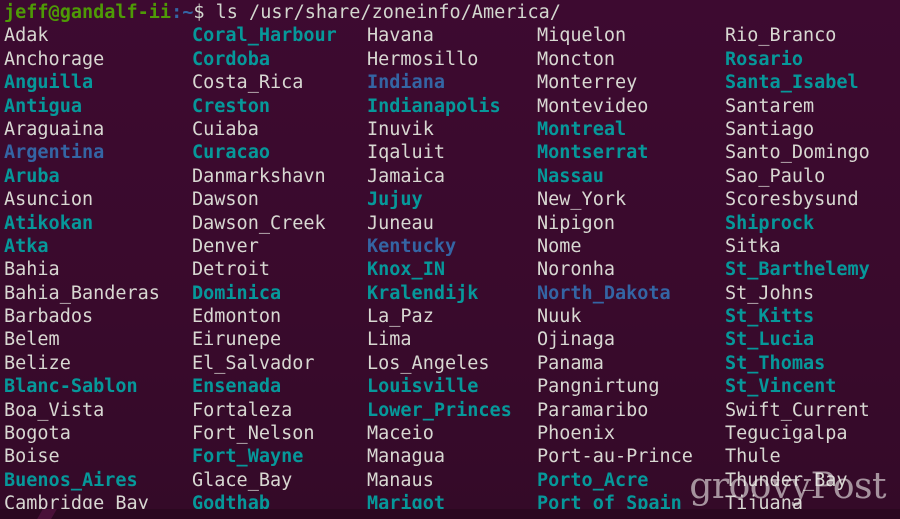 The height and width of the screenshot is (519, 900). Describe the element at coordinates (71, 480) in the screenshot. I see `listing-entry: Buenos_Aires` at that location.